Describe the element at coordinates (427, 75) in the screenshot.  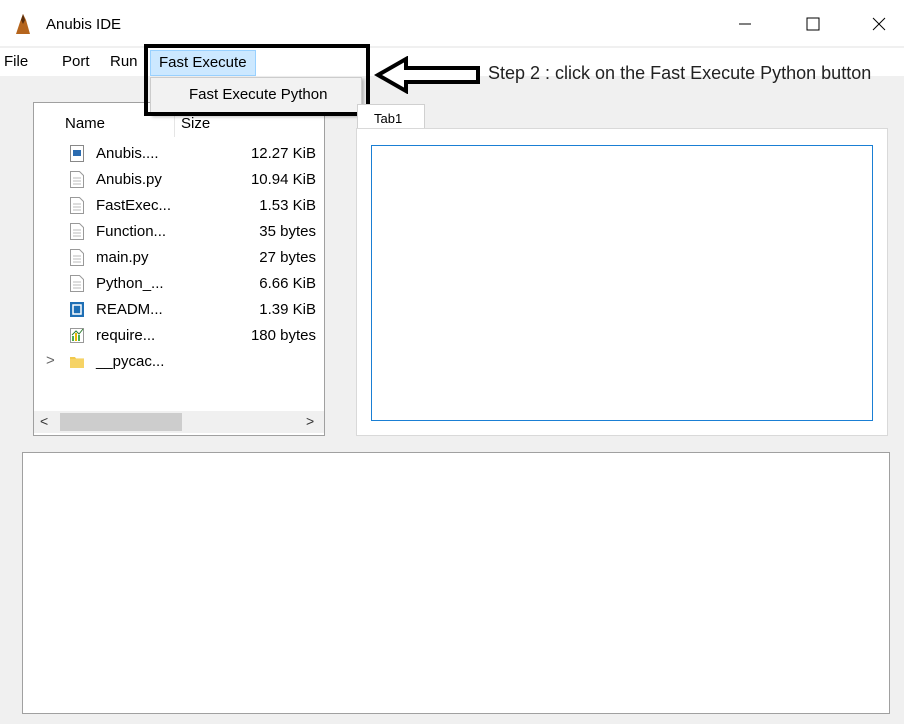
I see `annotation-arrow-icon` at that location.